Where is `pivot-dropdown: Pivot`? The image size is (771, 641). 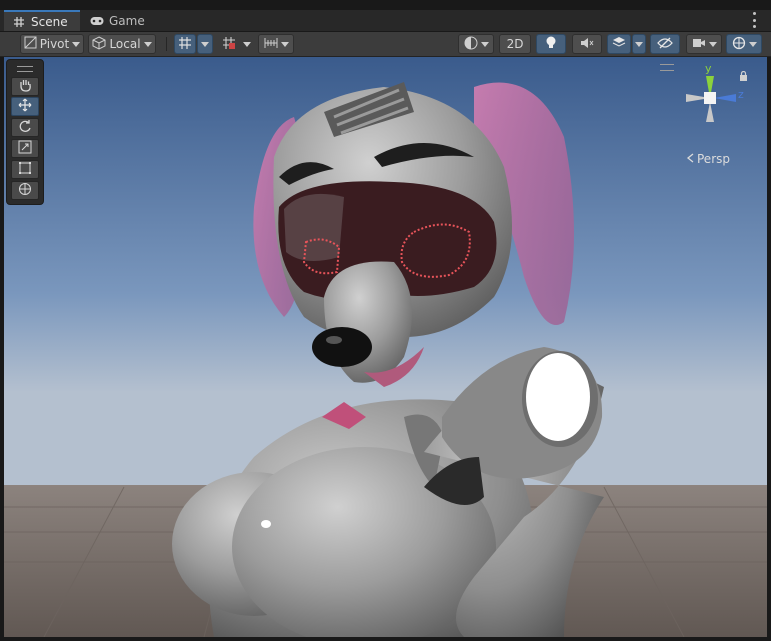
pivot-dropdown: Pivot is located at coordinates (52, 44).